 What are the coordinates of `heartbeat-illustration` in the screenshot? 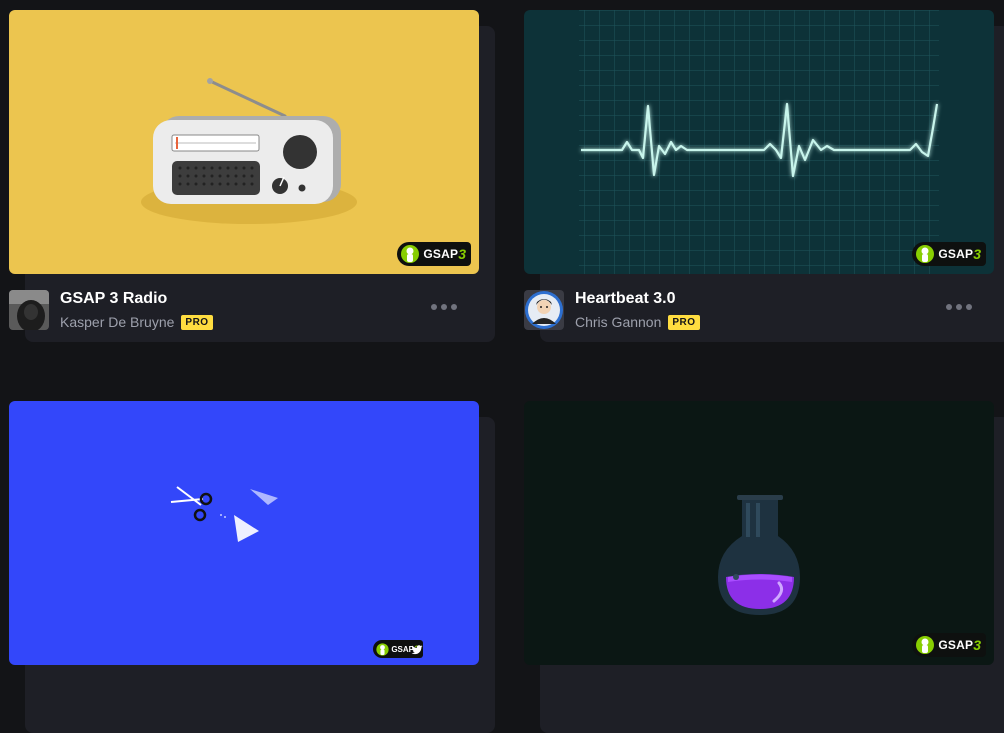 It's located at (759, 142).